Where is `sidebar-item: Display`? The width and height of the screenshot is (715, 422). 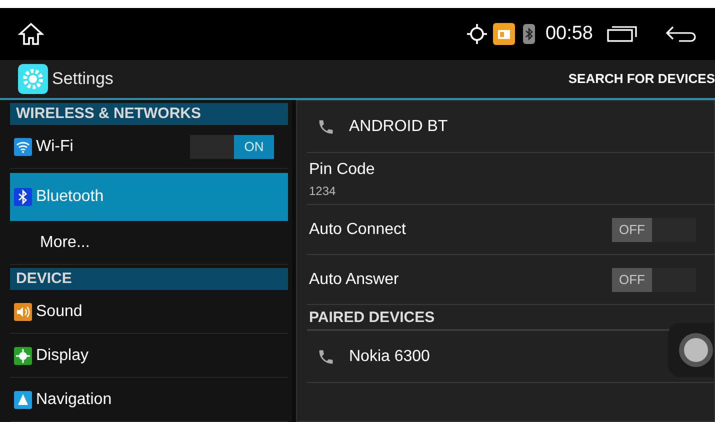
sidebar-item: Display is located at coordinates (149, 356).